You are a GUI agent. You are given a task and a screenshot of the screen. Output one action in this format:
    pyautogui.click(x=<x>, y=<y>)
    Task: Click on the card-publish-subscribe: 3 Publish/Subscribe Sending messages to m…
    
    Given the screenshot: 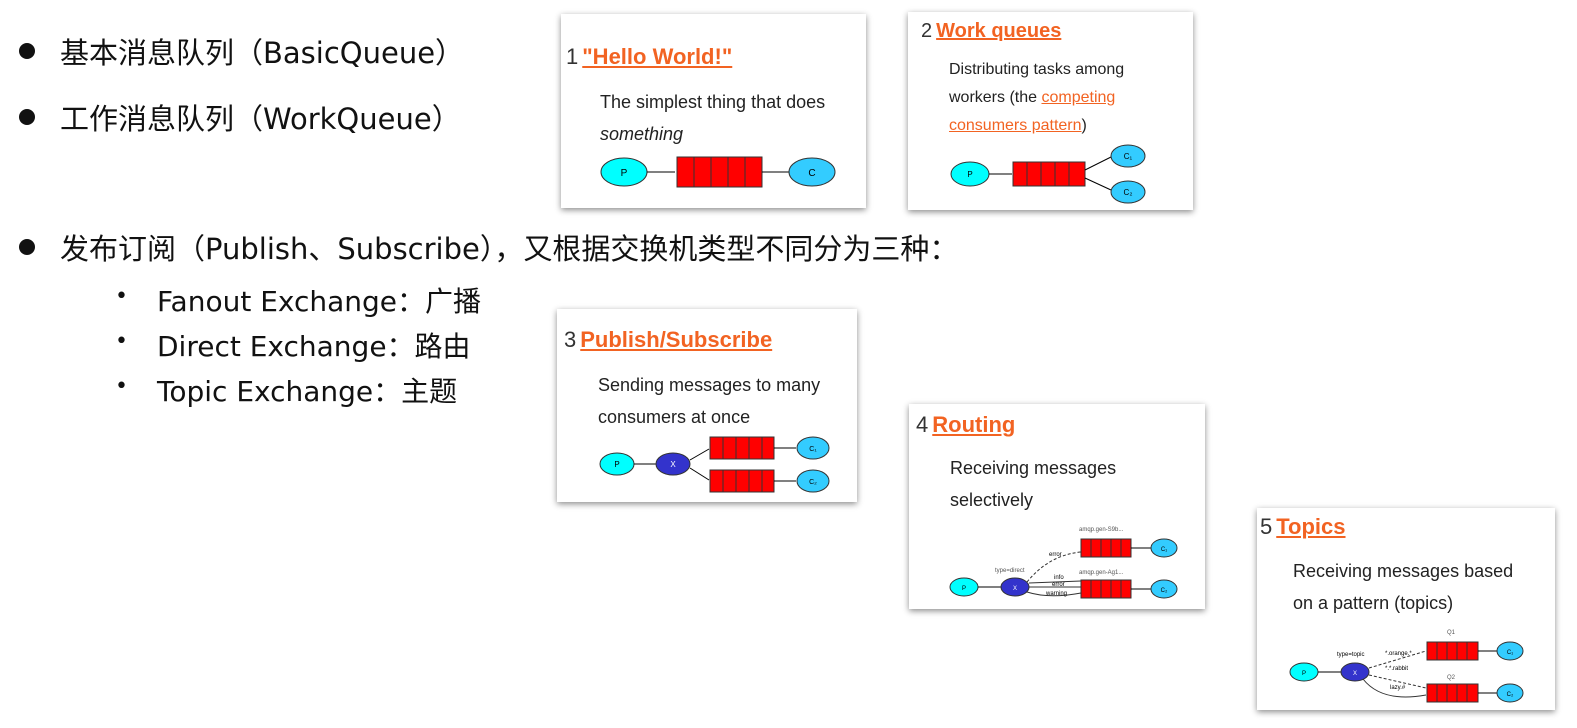 What is the action you would take?
    pyautogui.click(x=707, y=405)
    